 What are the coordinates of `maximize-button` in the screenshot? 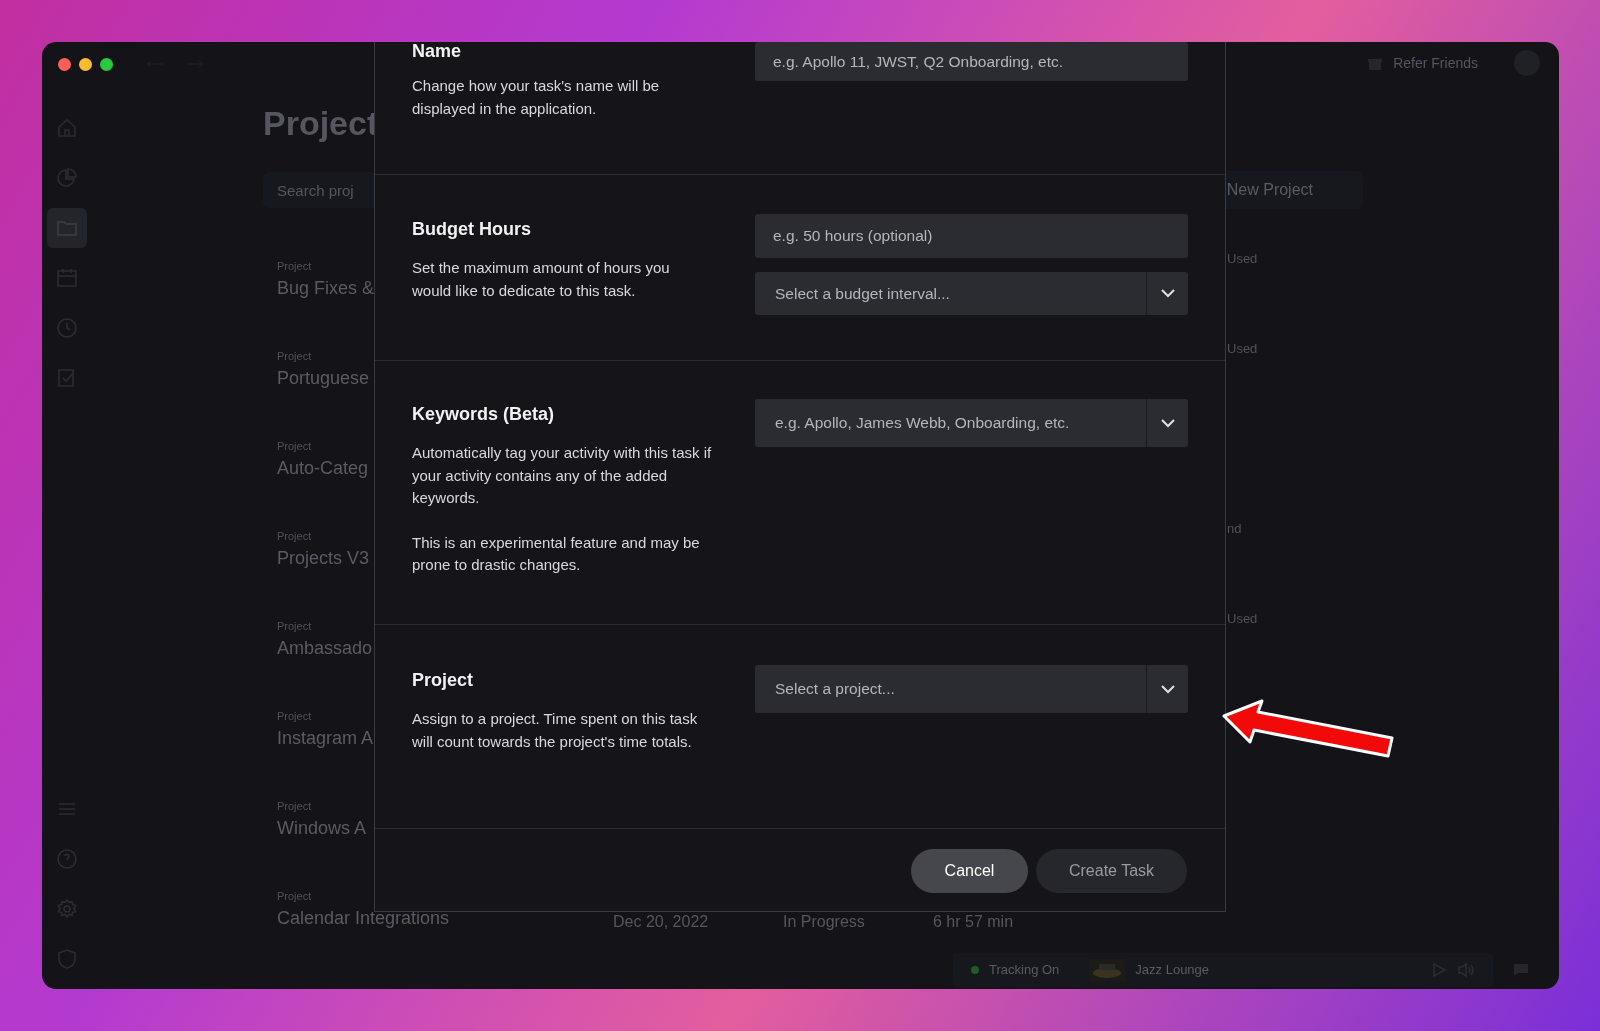 It's located at (106, 64).